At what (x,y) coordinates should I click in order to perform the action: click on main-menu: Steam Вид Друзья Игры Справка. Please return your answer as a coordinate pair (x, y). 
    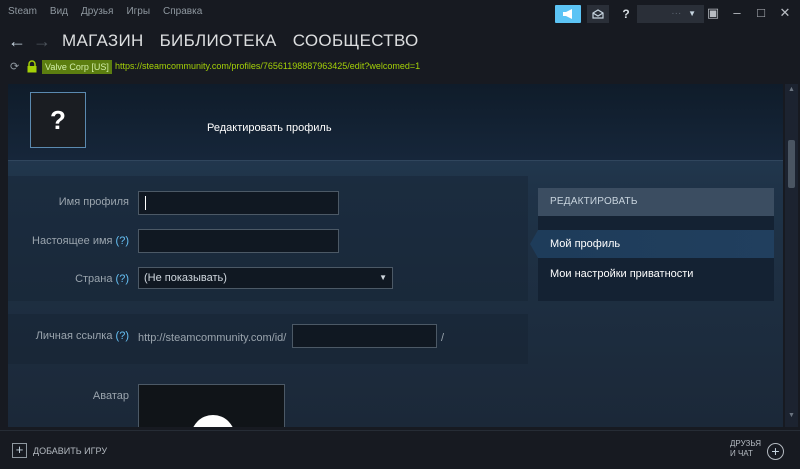
    Looking at the image, I should click on (105, 11).